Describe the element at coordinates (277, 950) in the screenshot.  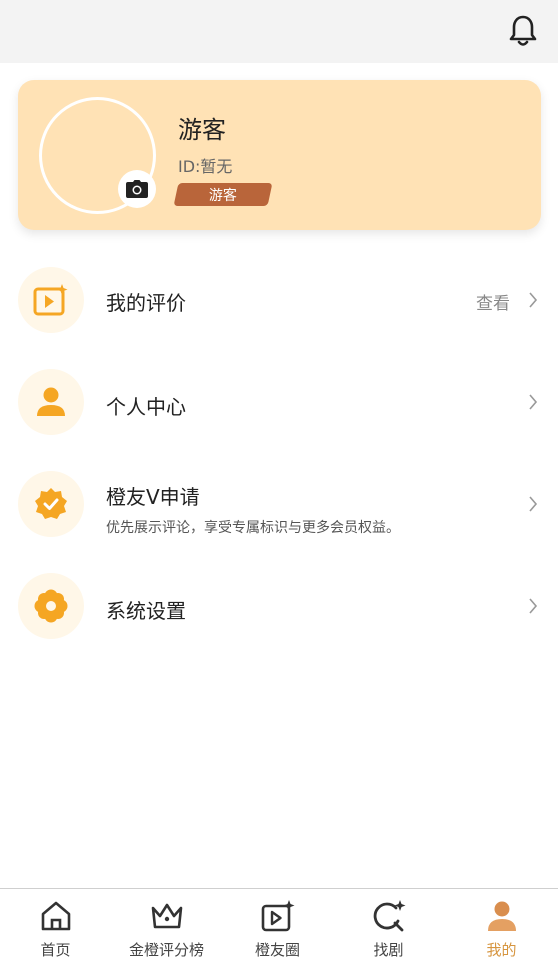
I see `tab-label: 橙友圈` at that location.